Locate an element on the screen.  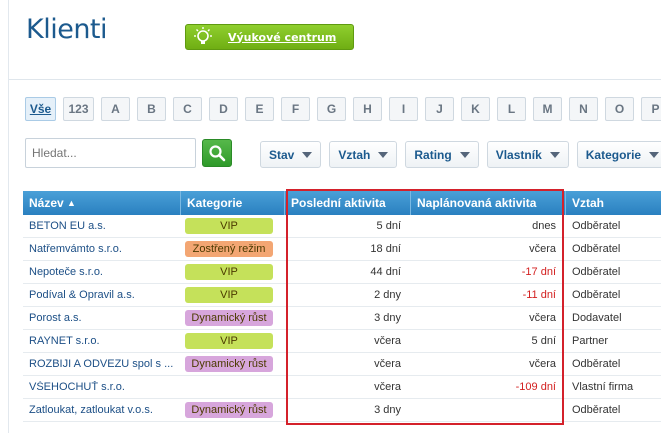
lightbulb-icon is located at coordinates (203, 37).